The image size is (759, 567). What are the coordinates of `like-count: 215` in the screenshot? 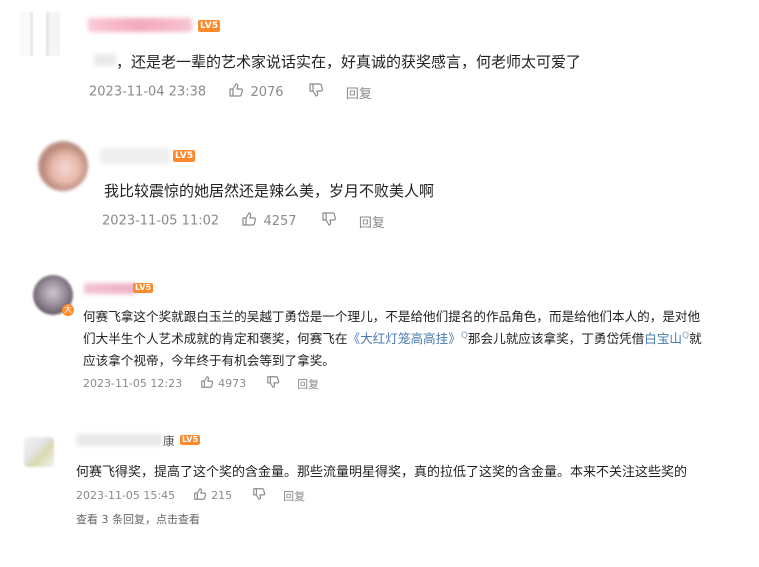 It's located at (222, 495).